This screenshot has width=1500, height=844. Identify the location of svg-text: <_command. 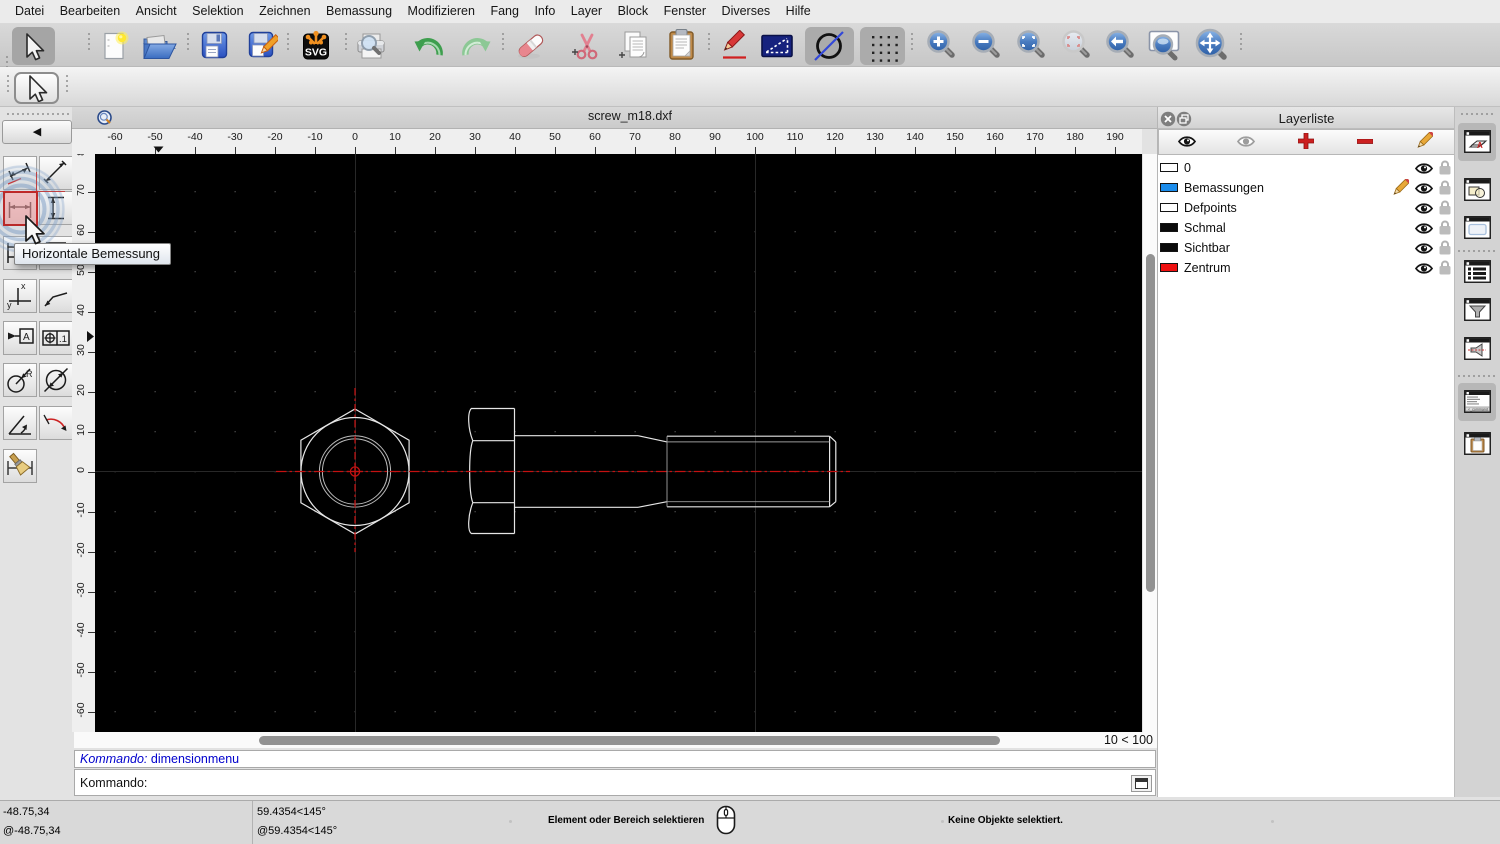
(1478, 409).